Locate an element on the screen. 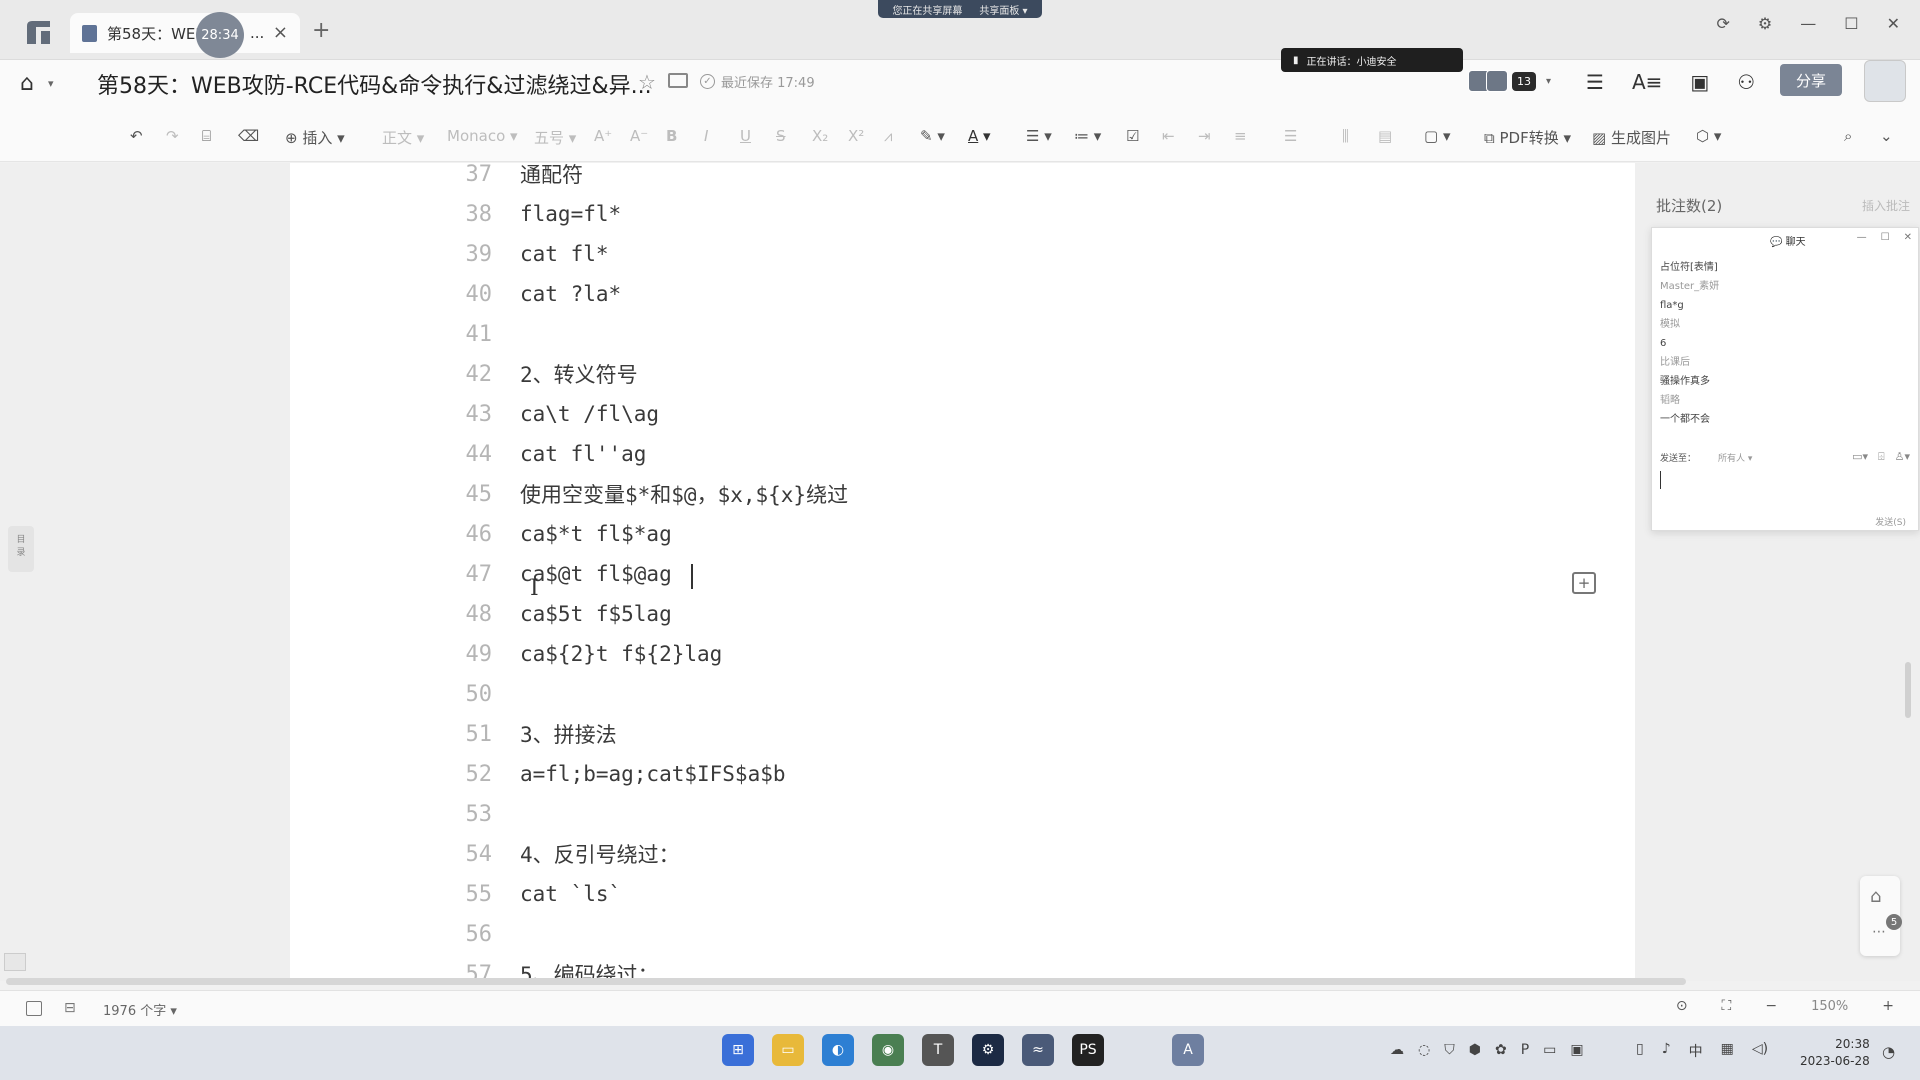 Image resolution: width=1920 pixels, height=1080 pixels. code-line: 46 ca$*t fl$*ag is located at coordinates (556, 534).